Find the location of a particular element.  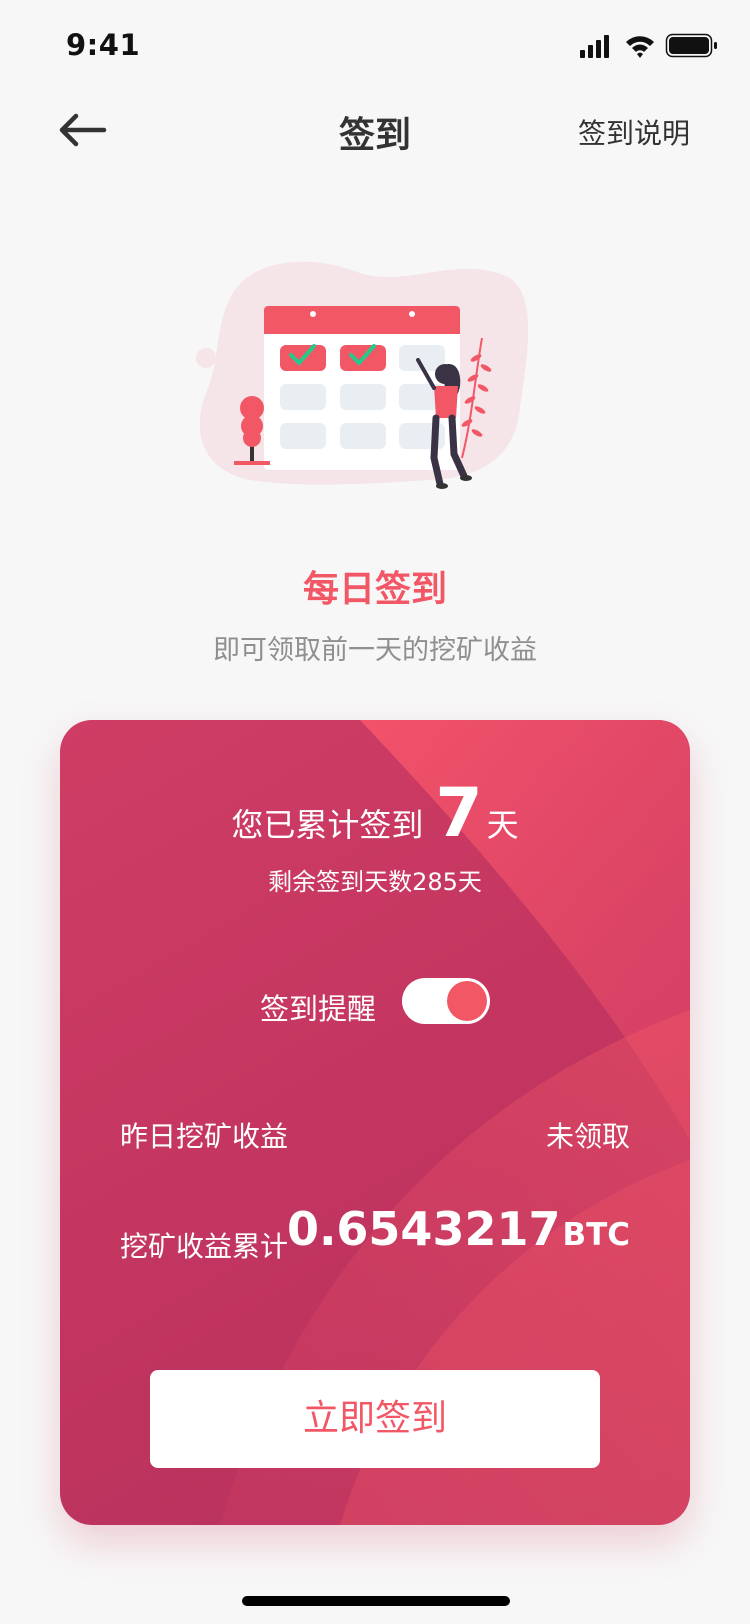

navigation-bar: 签到 签到说明 is located at coordinates (375, 132).